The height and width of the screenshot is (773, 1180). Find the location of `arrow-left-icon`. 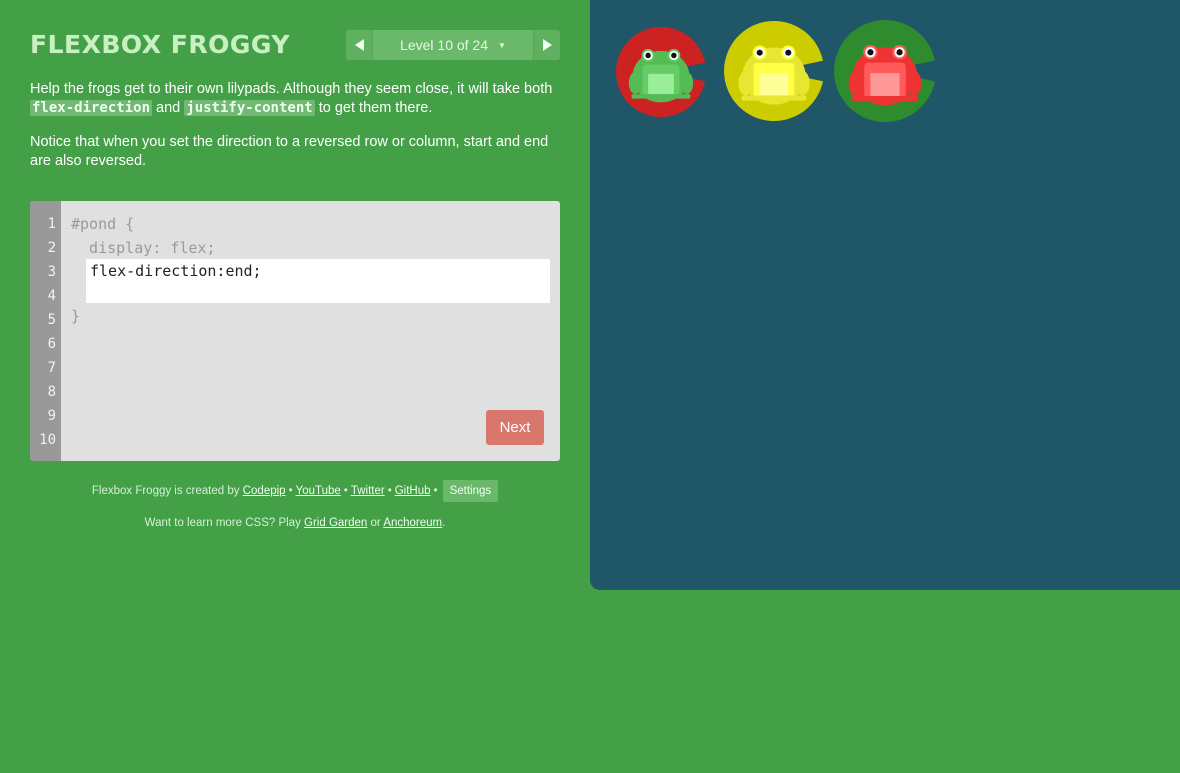

arrow-left-icon is located at coordinates (359, 45).